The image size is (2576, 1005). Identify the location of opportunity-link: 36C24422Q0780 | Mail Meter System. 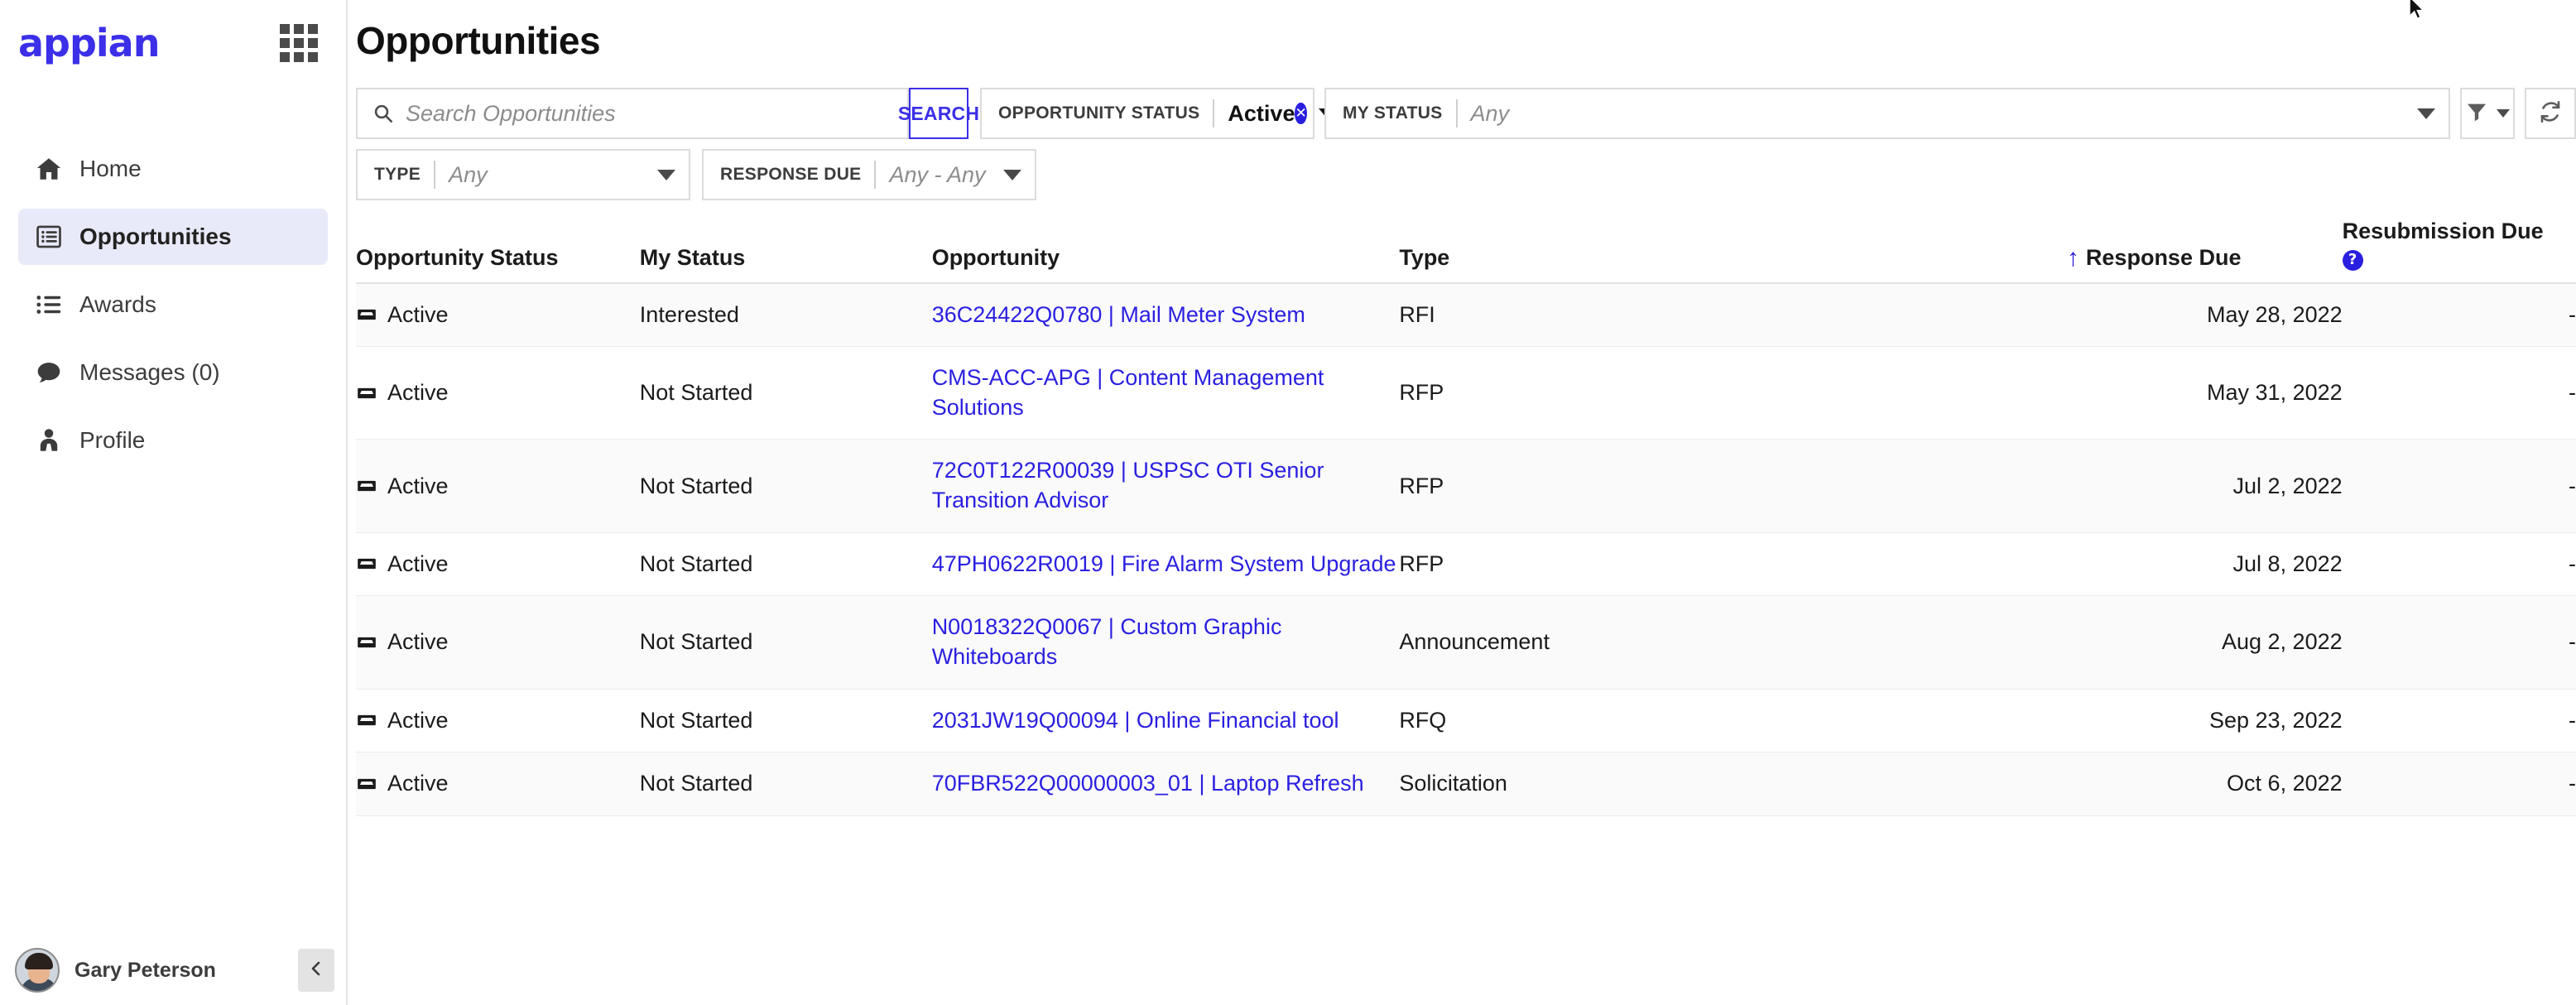
(1118, 315).